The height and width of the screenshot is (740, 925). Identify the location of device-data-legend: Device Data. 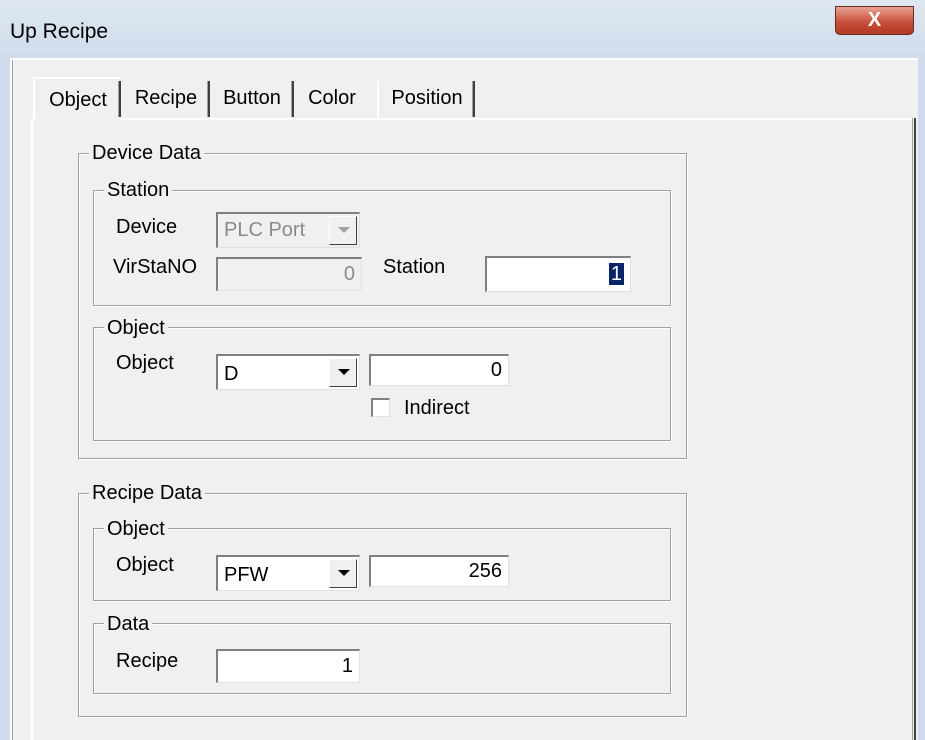
(146, 153).